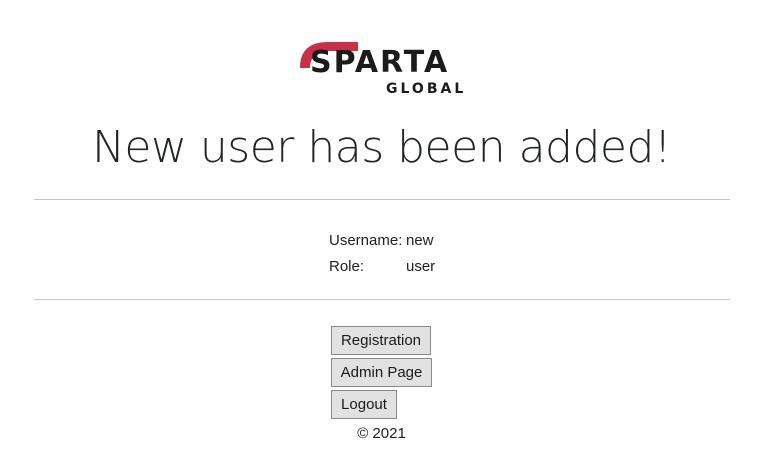 The image size is (775, 466). Describe the element at coordinates (426, 89) in the screenshot. I see `logo-subtitle: GLOBAL` at that location.